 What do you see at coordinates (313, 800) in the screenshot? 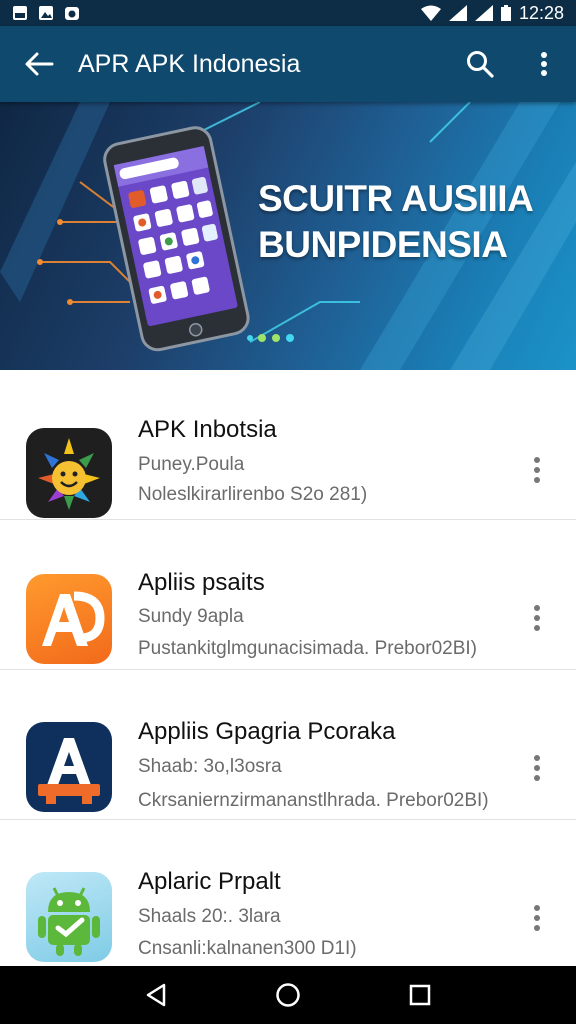
I see `app-details: Ckrsaniernzirmananstlhrada. Prebor02BI)` at bounding box center [313, 800].